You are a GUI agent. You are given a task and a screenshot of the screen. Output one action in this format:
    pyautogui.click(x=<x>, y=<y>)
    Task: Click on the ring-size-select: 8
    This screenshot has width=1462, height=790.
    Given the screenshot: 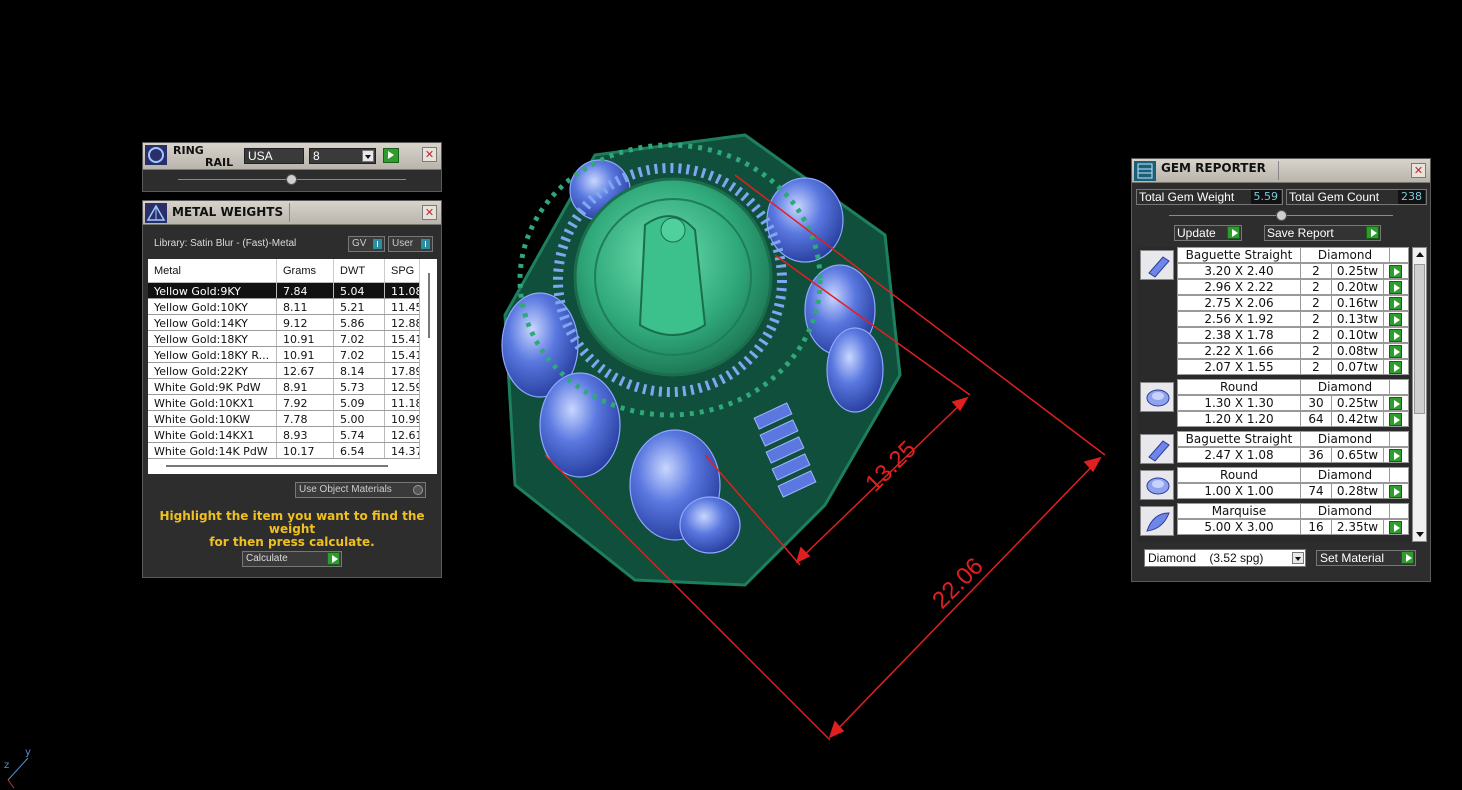 What is the action you would take?
    pyautogui.click(x=342, y=156)
    